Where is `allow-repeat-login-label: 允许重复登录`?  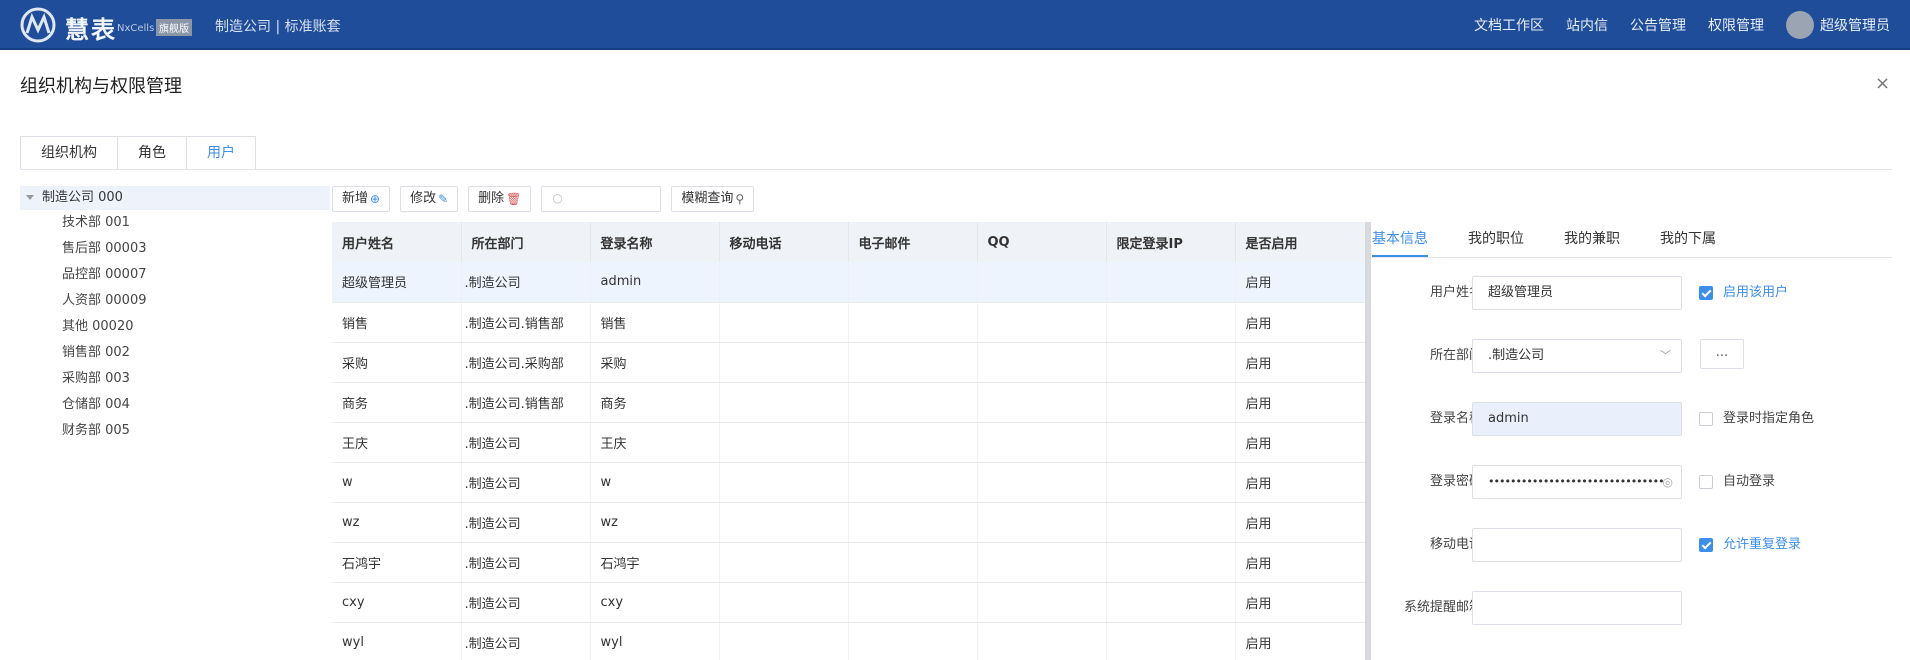 allow-repeat-login-label: 允许重复登录 is located at coordinates (1762, 545).